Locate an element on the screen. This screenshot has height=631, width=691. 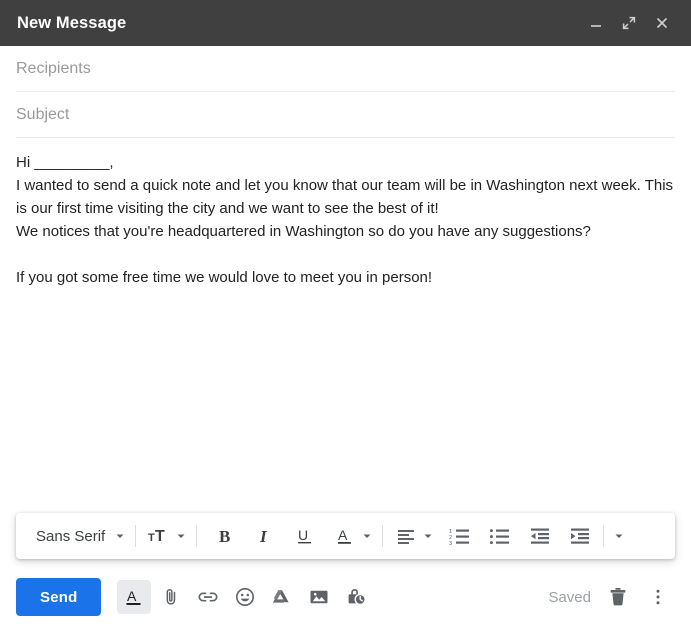
action-bar-right: Saved is located at coordinates (611, 597).